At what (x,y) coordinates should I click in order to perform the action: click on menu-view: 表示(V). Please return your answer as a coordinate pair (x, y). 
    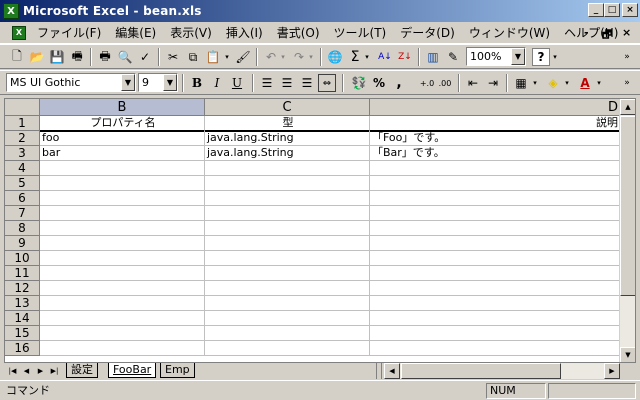
    Looking at the image, I should click on (191, 32).